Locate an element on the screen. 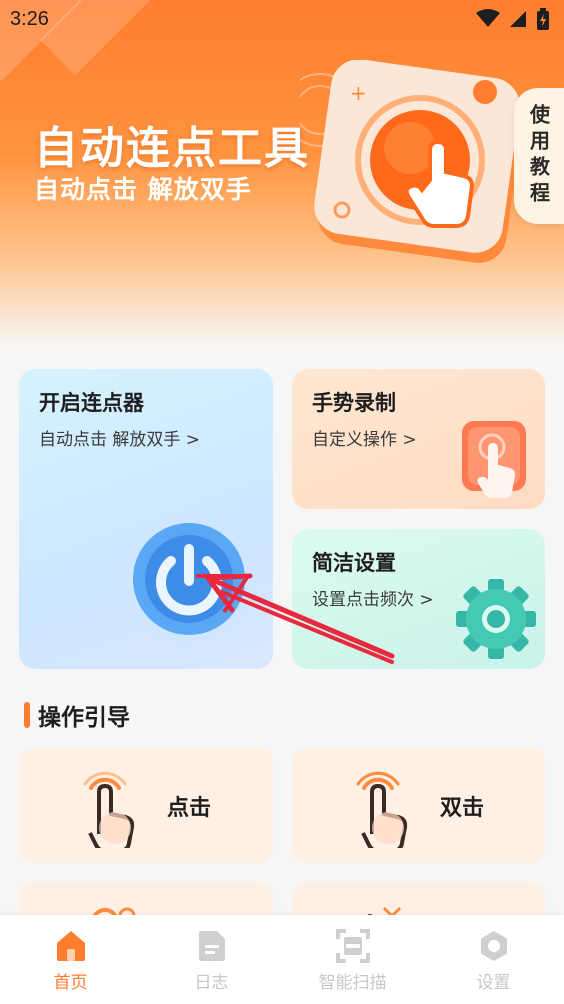  guide-item-double-tap: 双击 is located at coordinates (418, 805).